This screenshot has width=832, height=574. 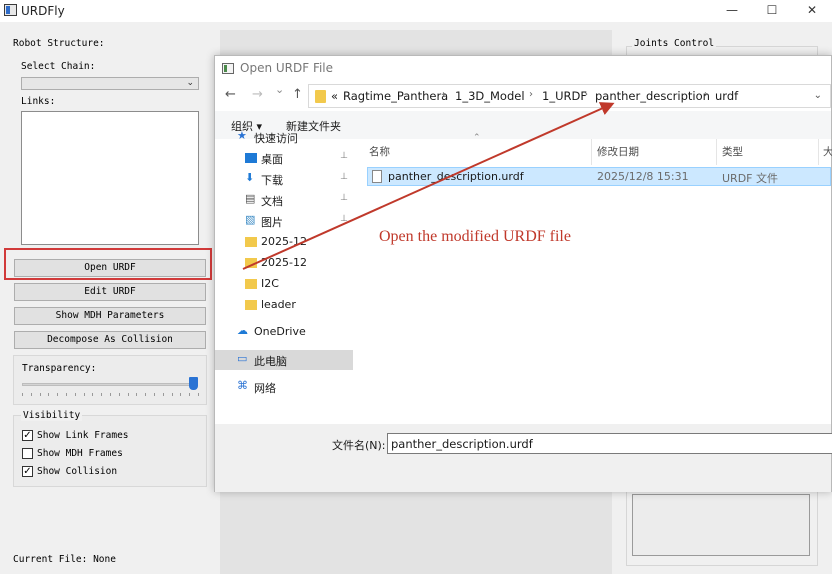 I want to click on file-name: panther_description.urdf, so click(x=456, y=176).